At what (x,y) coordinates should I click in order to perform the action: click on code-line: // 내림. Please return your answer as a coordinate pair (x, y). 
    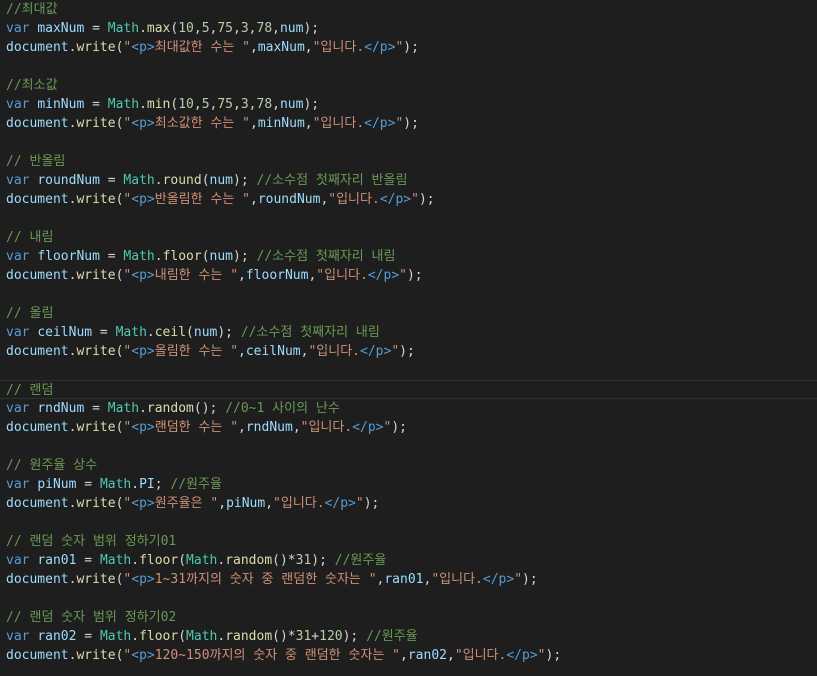
    Looking at the image, I should click on (408, 237).